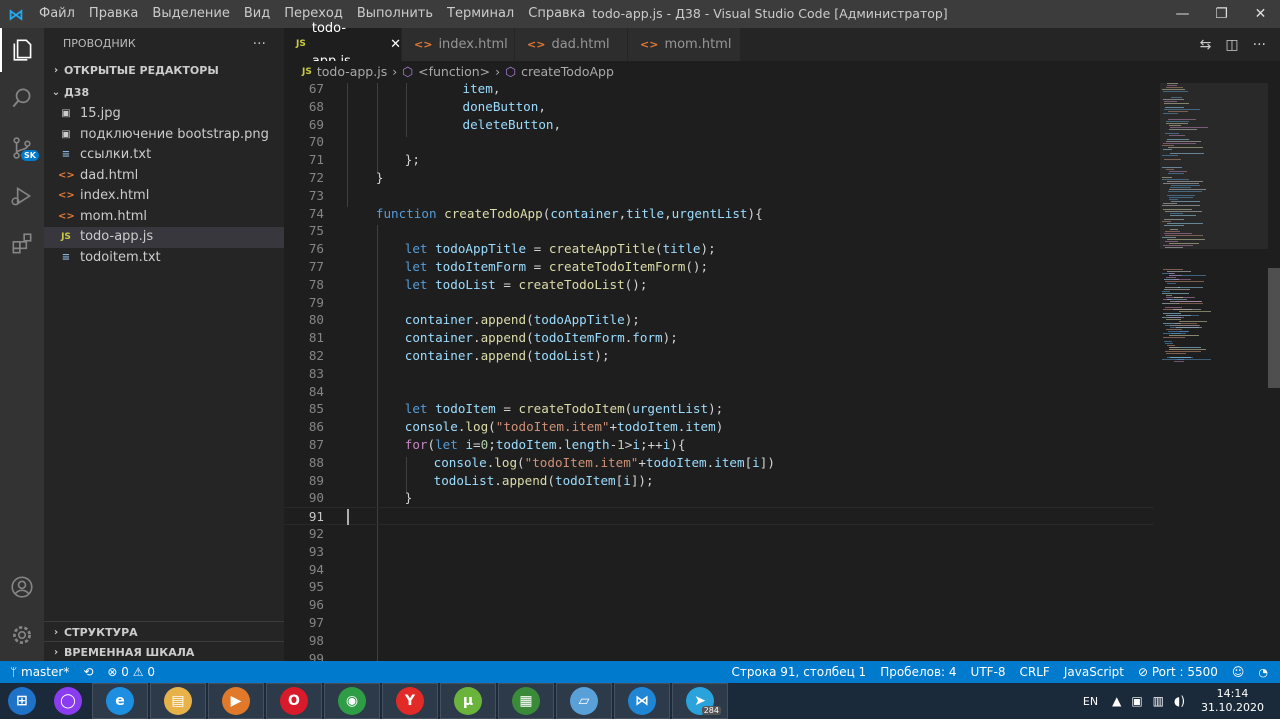 Image resolution: width=1280 pixels, height=719 pixels. What do you see at coordinates (410, 701) in the screenshot?
I see `taskbar-yandex: Y` at bounding box center [410, 701].